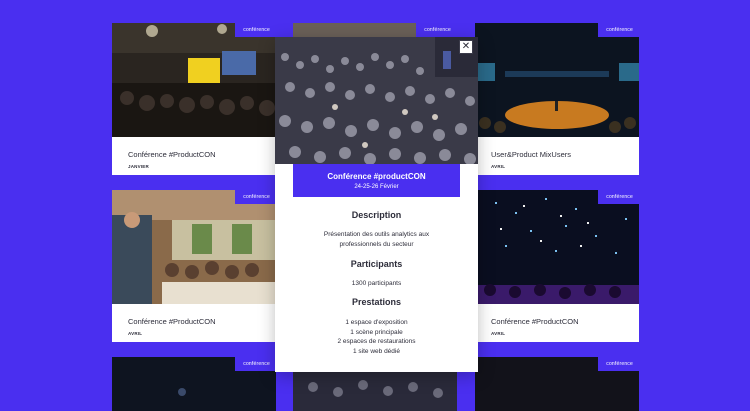 This screenshot has height=411, width=750. I want to click on participants-count: 1300 participants, so click(376, 283).